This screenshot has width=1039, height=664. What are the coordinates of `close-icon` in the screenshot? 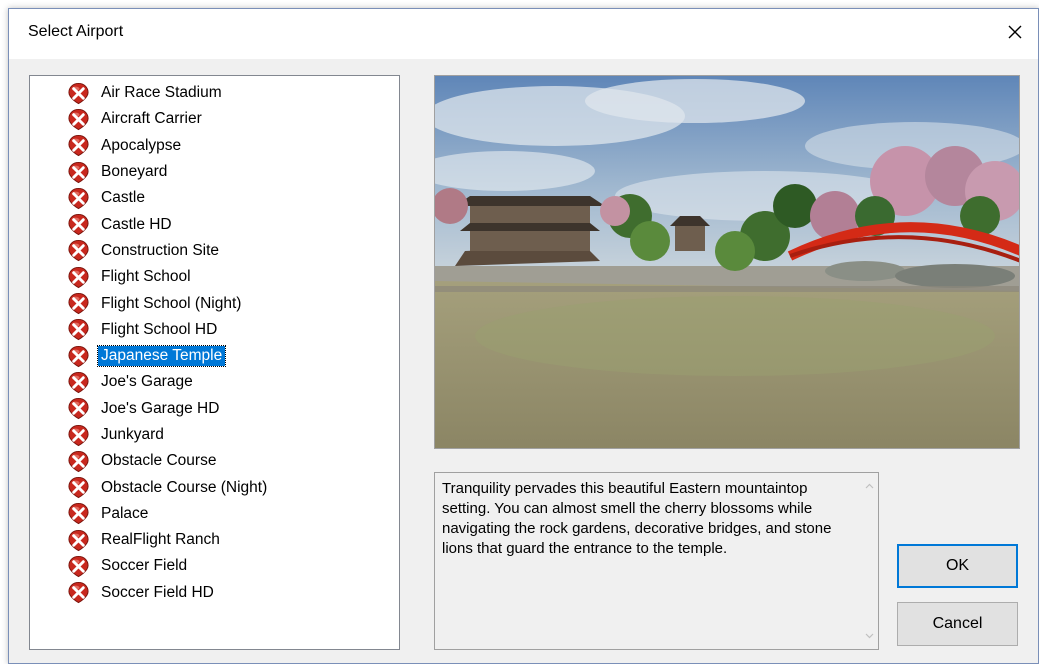 It's located at (1015, 32).